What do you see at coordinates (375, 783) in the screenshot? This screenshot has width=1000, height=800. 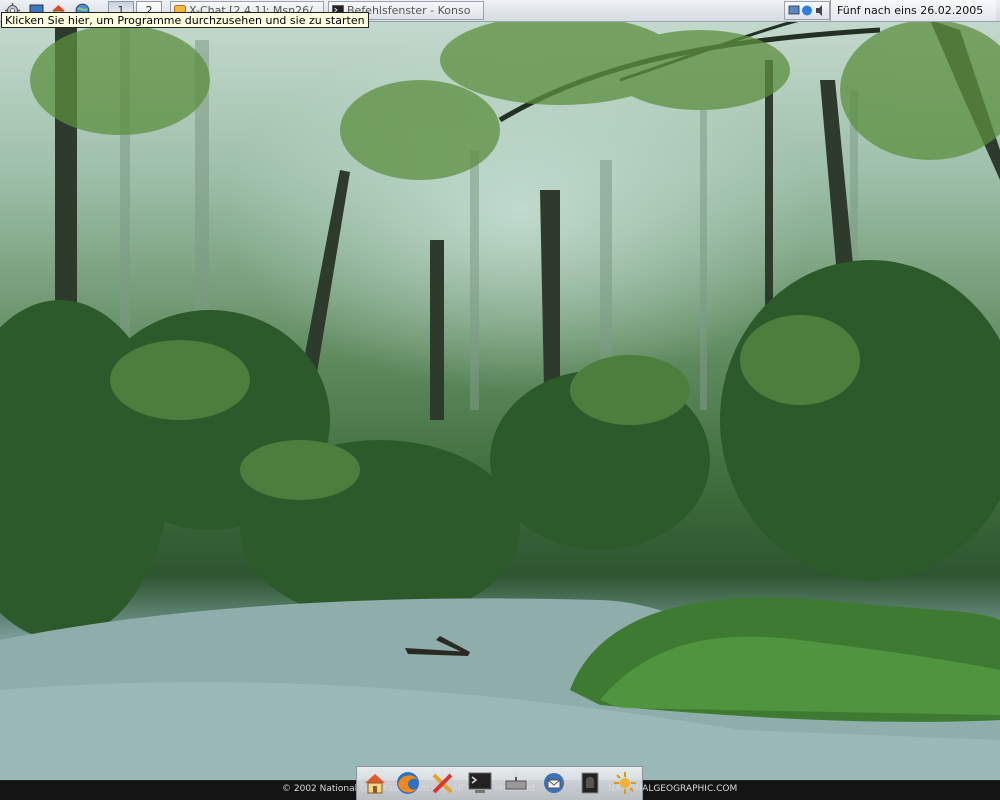 I see `home-icon` at bounding box center [375, 783].